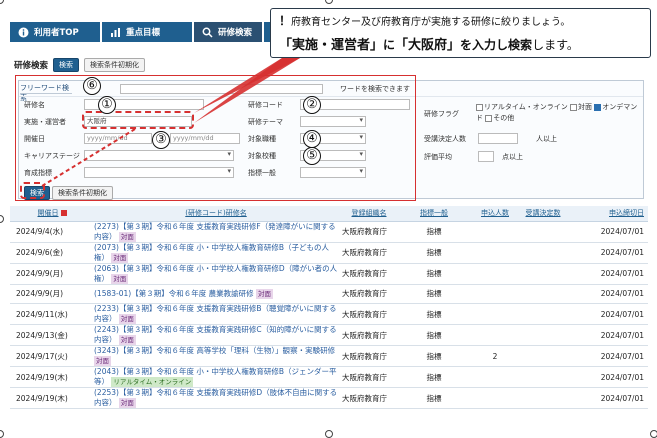  Describe the element at coordinates (52, 214) in the screenshot. I see `col-date: 開催日` at that location.